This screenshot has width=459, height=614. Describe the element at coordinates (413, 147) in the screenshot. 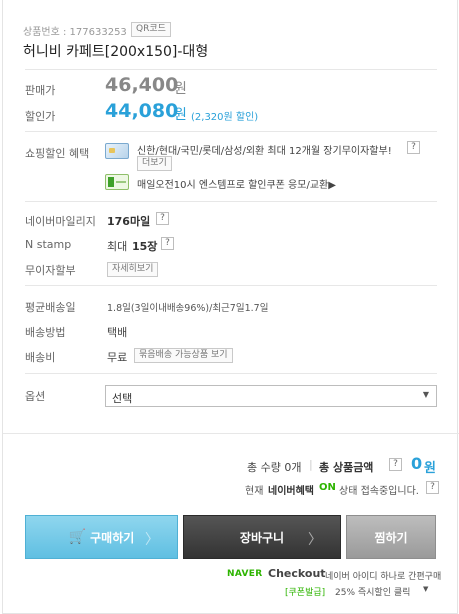

I see `card-benefit-help-icon: ?` at that location.